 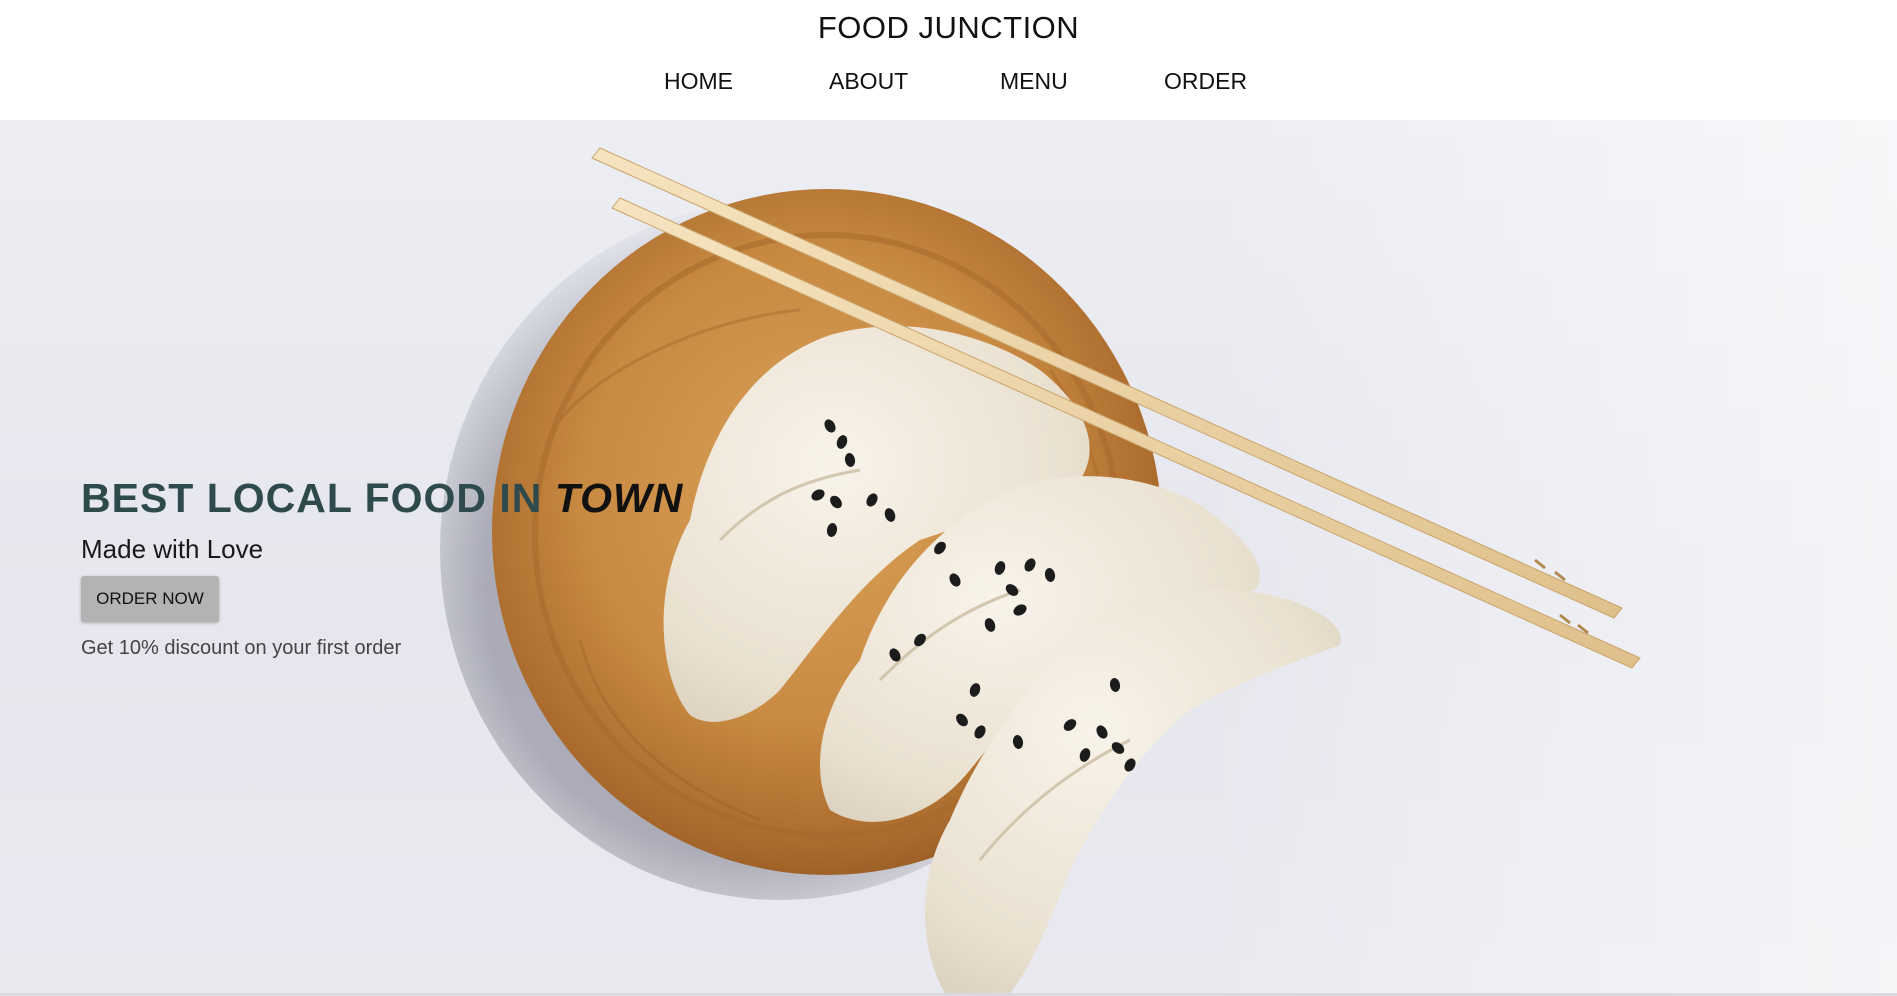 What do you see at coordinates (1034, 81) in the screenshot?
I see `nav-link-menu: MENU` at bounding box center [1034, 81].